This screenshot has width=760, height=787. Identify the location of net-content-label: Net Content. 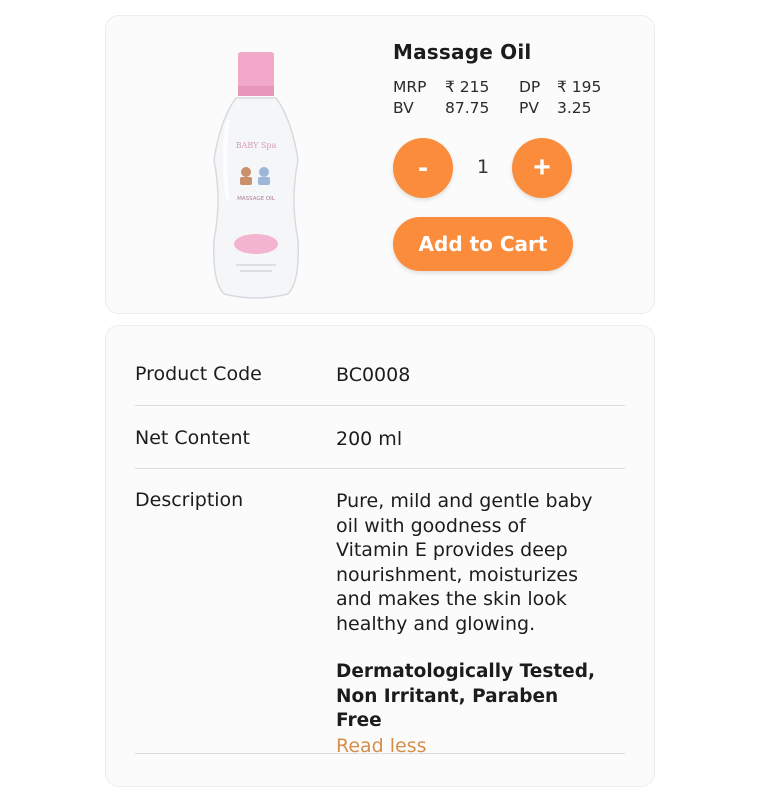
(192, 438).